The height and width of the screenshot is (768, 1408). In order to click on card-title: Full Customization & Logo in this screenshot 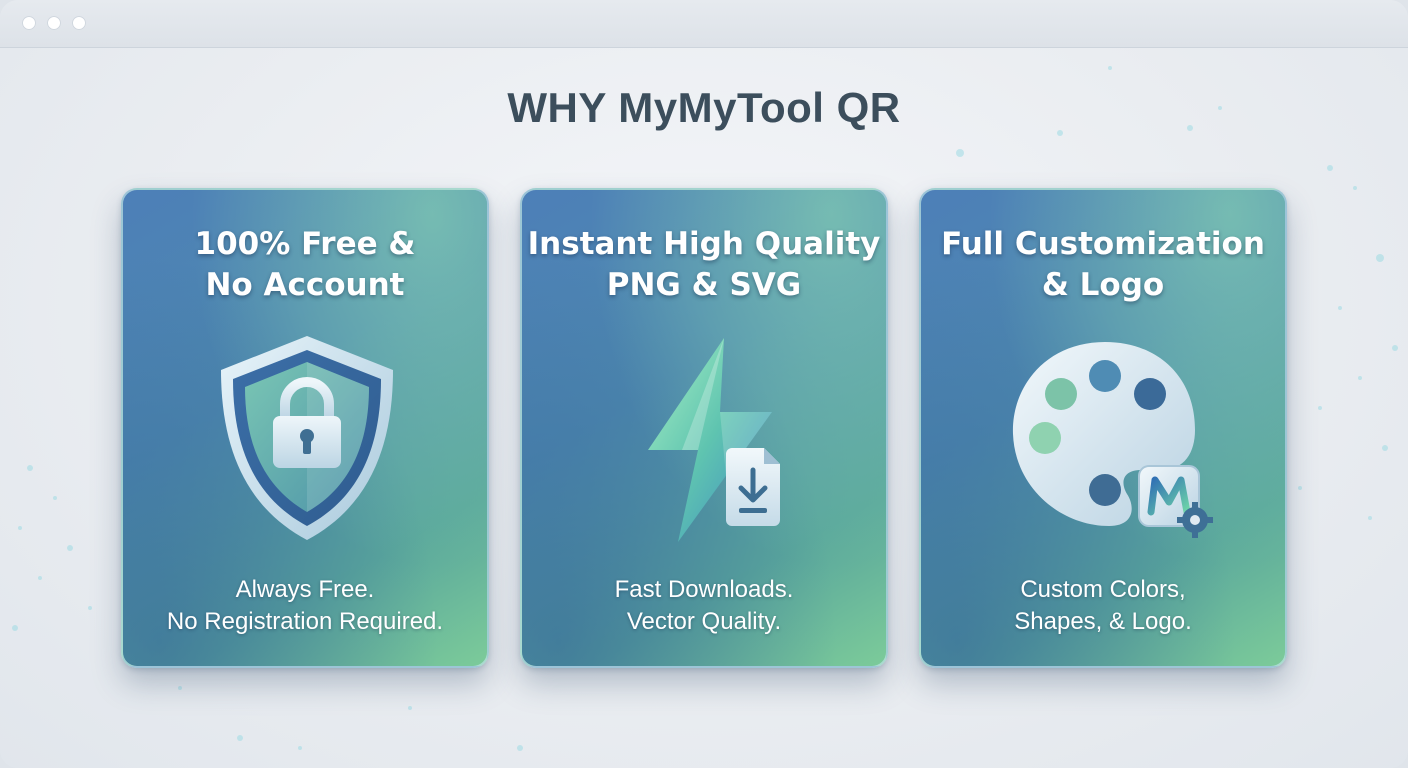, I will do `click(1103, 264)`.